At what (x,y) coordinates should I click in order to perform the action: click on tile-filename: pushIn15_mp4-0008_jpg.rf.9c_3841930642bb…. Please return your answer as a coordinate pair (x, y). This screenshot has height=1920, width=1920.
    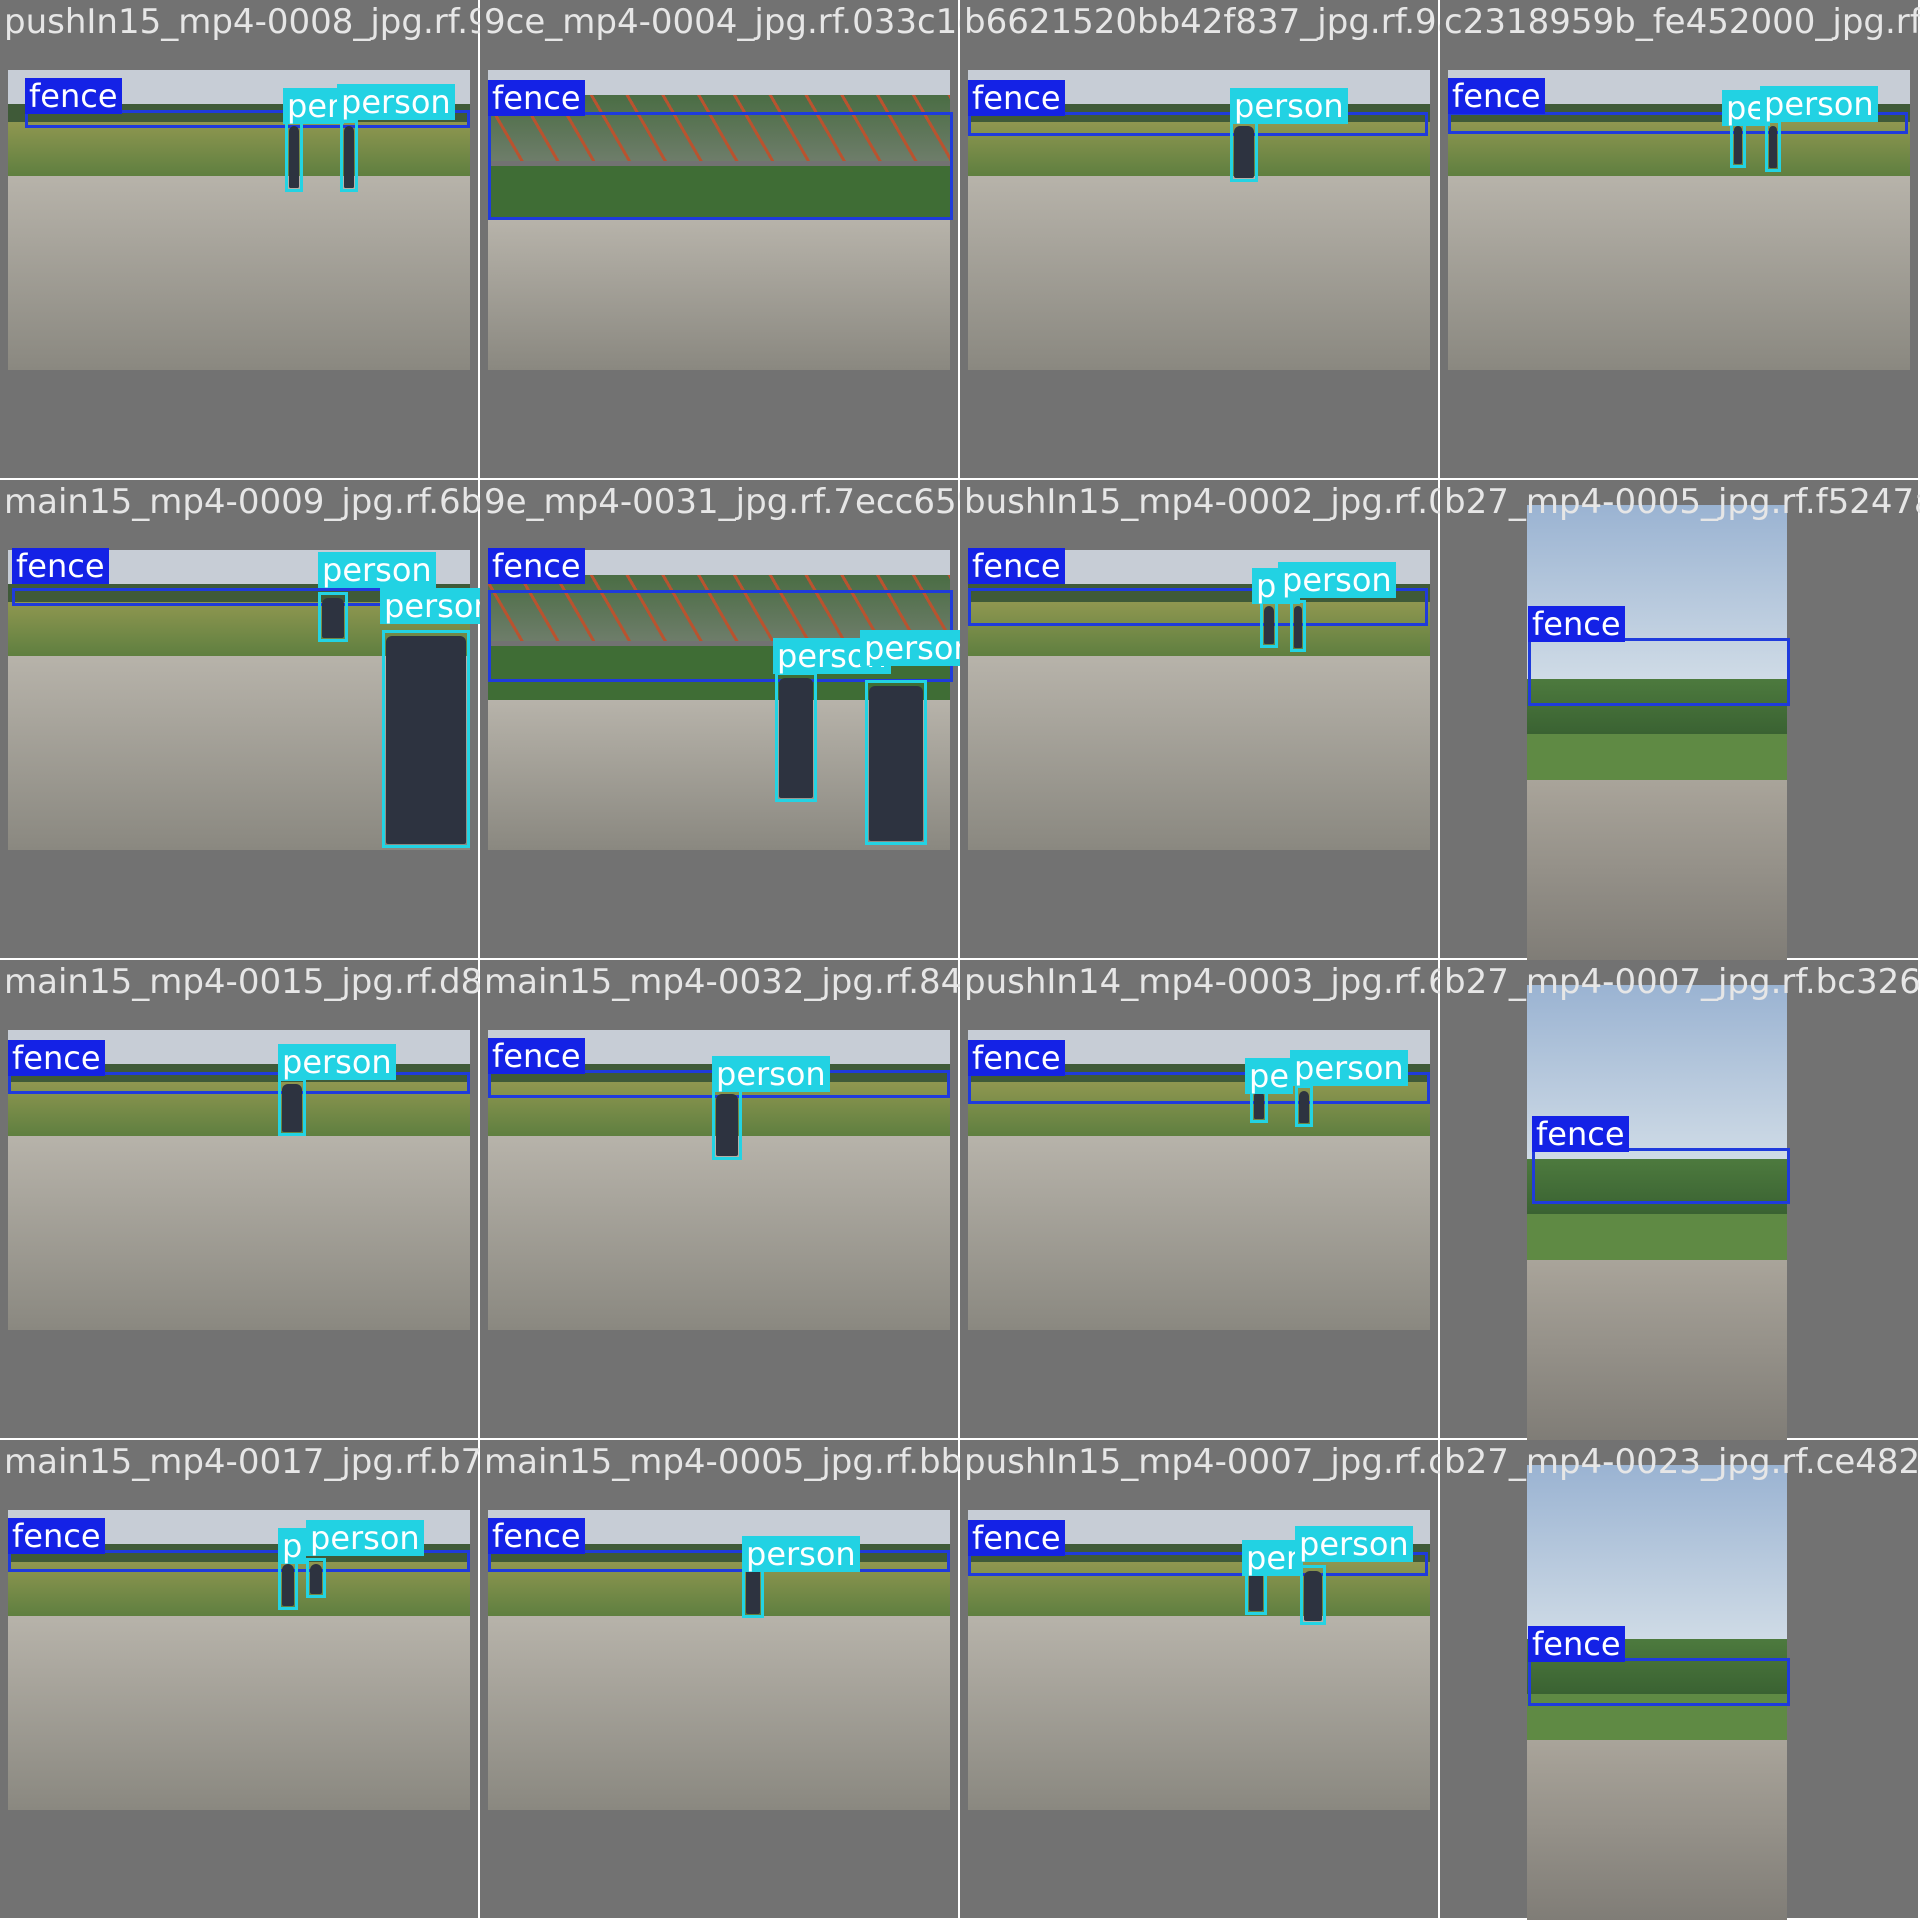
    Looking at the image, I should click on (242, 22).